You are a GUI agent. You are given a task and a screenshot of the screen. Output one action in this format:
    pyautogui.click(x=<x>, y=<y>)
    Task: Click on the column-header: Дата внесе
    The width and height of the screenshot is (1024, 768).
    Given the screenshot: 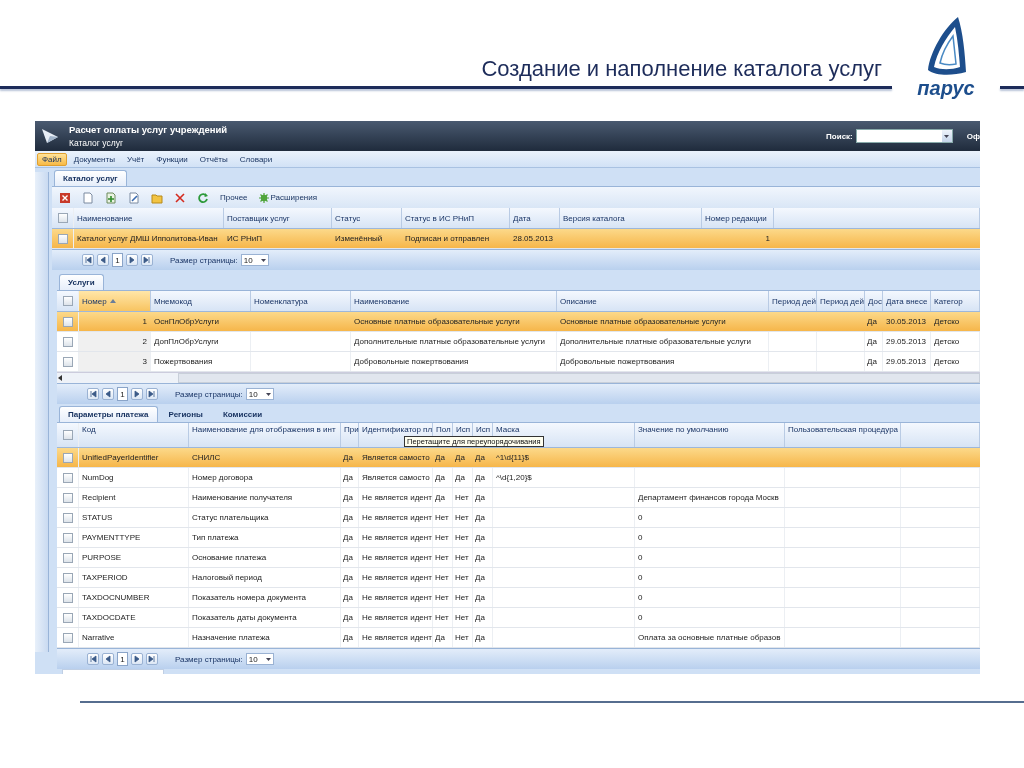 What is the action you would take?
    pyautogui.click(x=907, y=301)
    